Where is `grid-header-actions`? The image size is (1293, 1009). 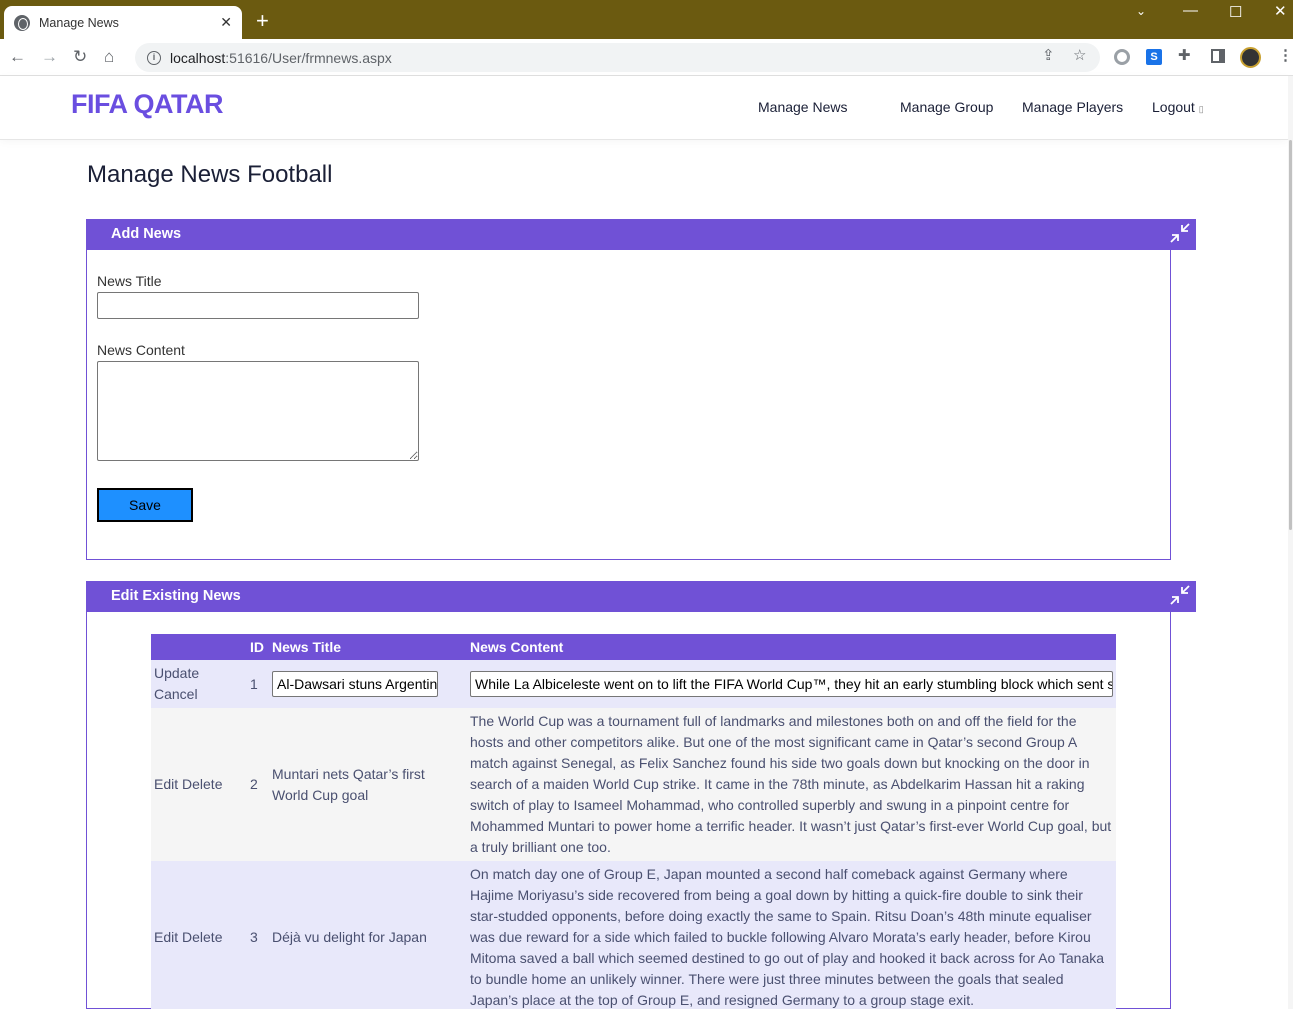 grid-header-actions is located at coordinates (199, 647).